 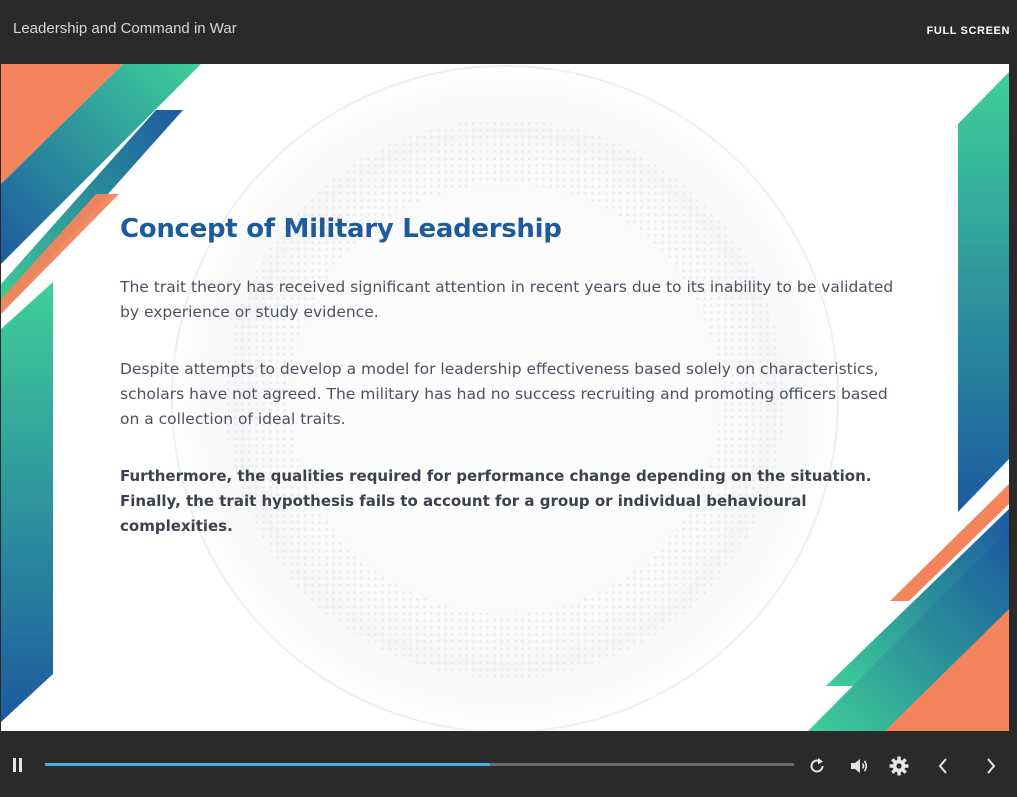 What do you see at coordinates (341, 229) in the screenshot?
I see `slide-heading: Concept of Military Leadership` at bounding box center [341, 229].